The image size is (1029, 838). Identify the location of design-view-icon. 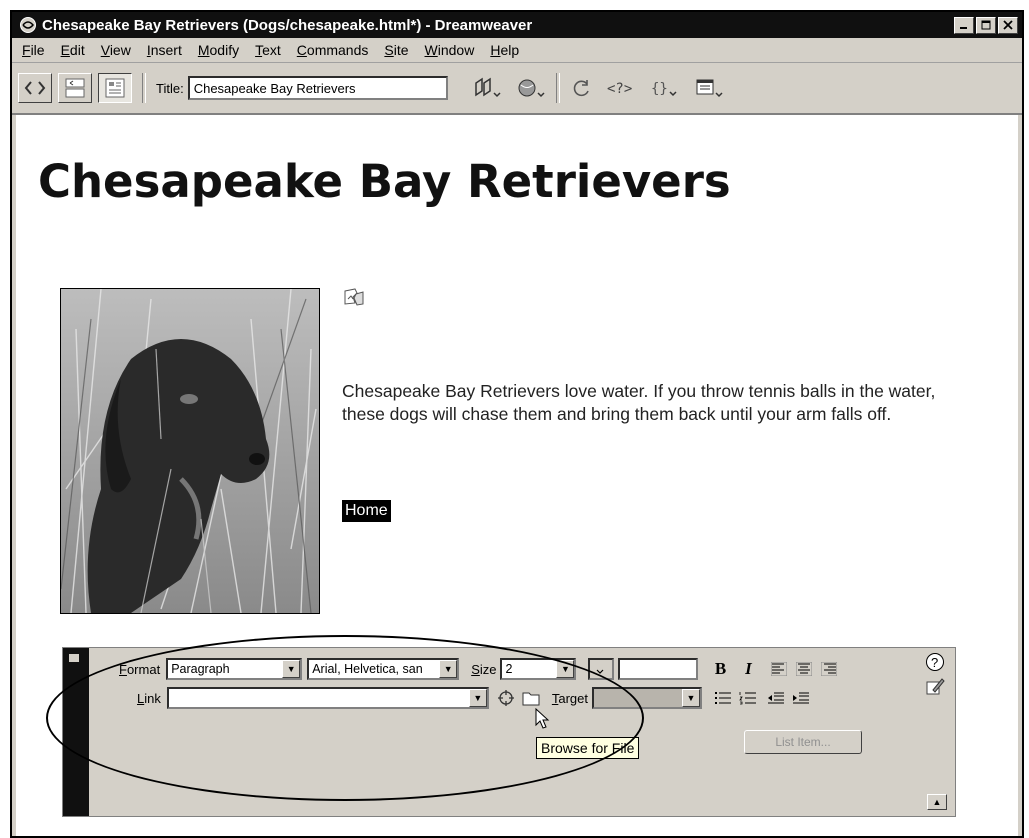
(115, 88).